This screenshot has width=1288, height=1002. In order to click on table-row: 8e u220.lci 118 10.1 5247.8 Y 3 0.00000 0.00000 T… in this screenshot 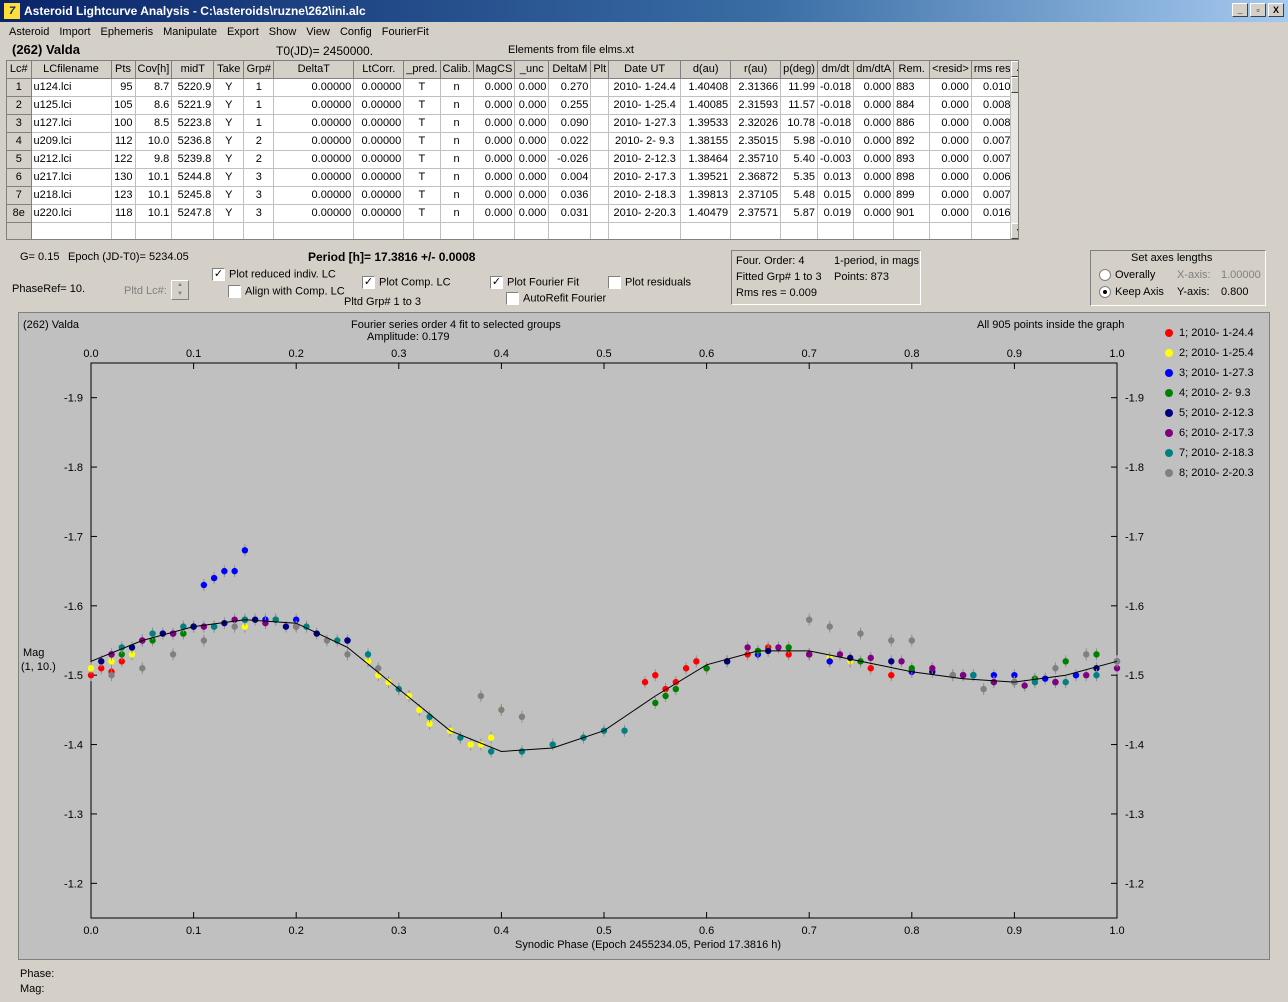, I will do `click(510, 213)`.